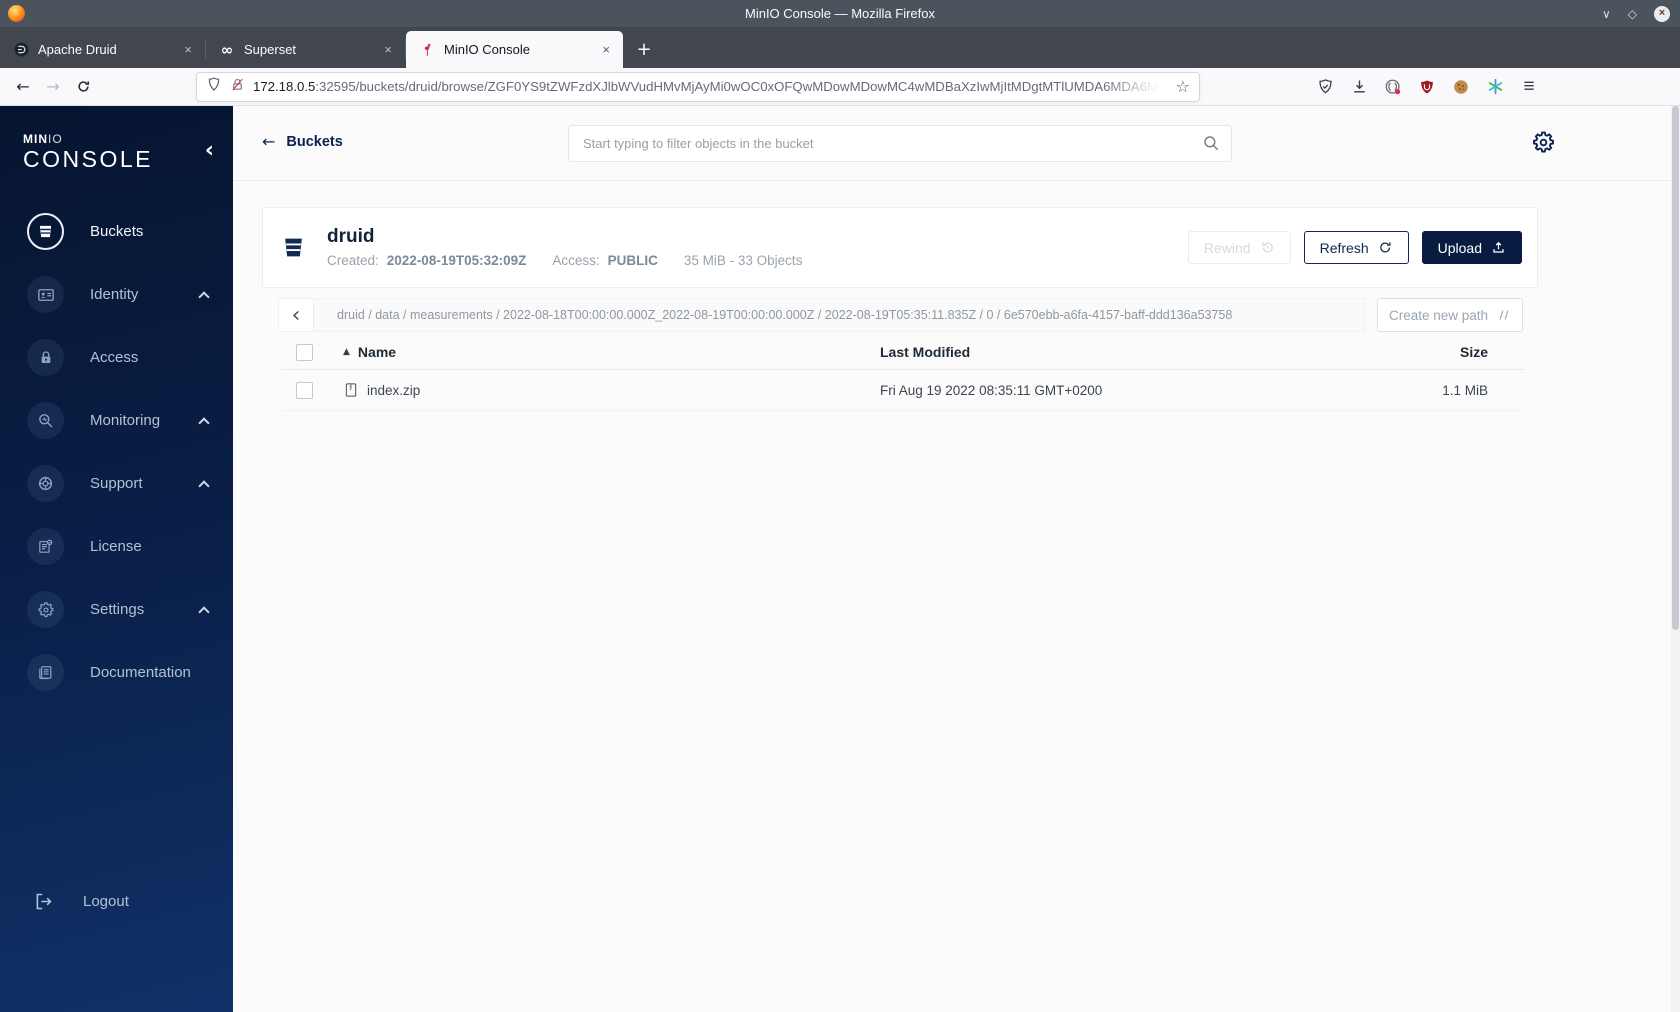 The height and width of the screenshot is (1012, 1680). What do you see at coordinates (644, 49) in the screenshot?
I see `new-tab-button: +` at bounding box center [644, 49].